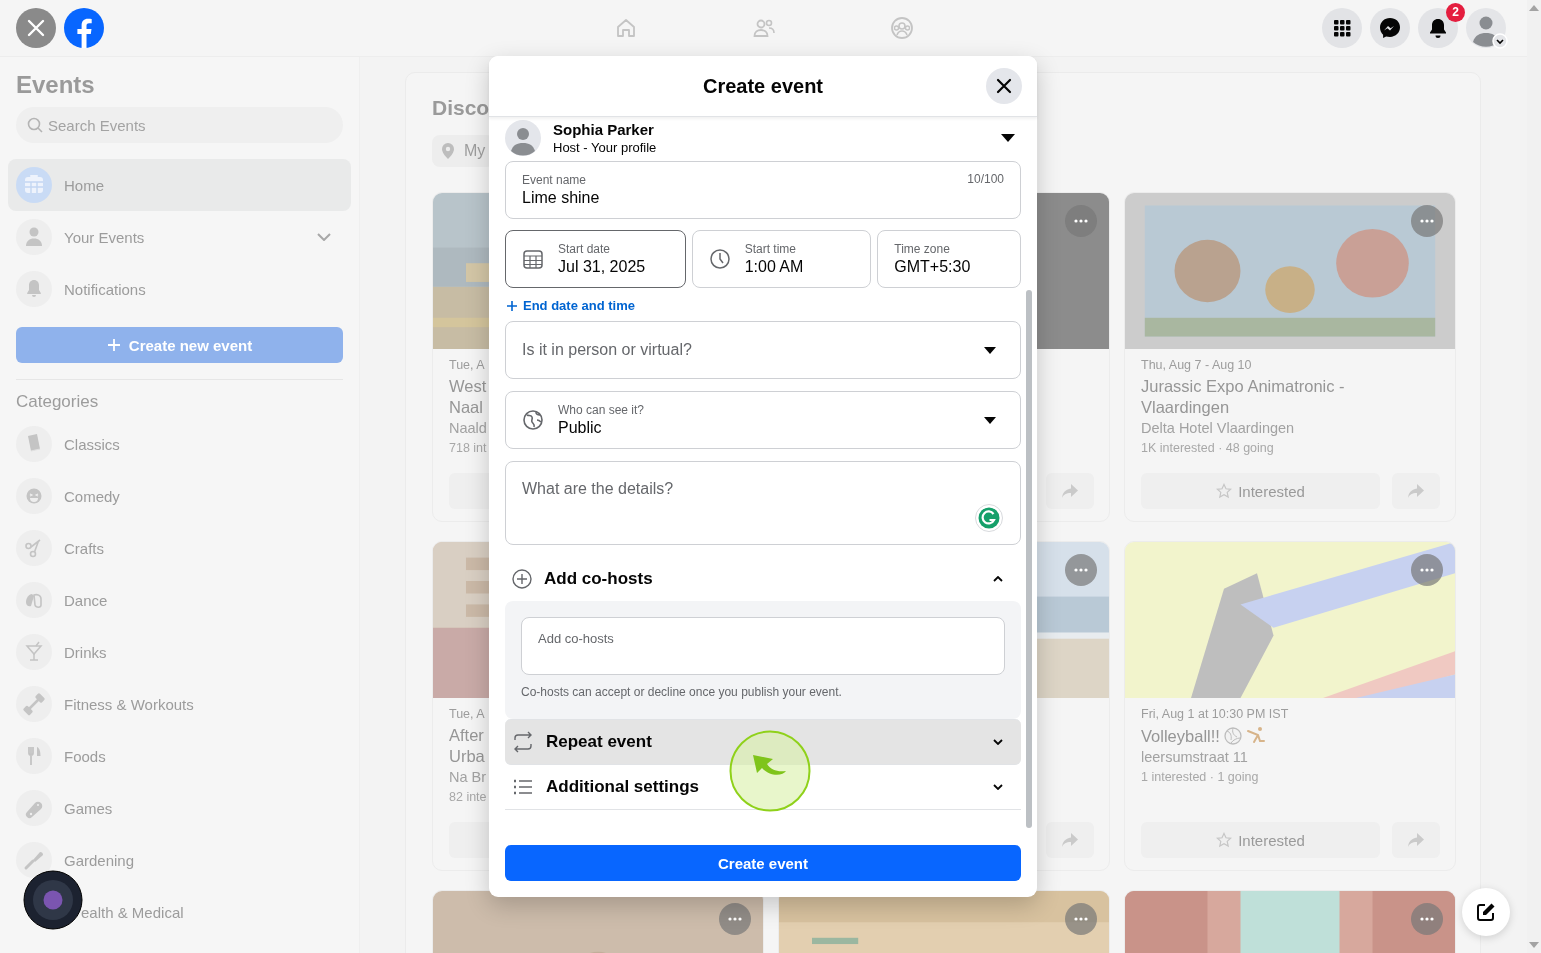 This screenshot has height=953, width=1541. What do you see at coordinates (523, 742) in the screenshot?
I see `repeat-icon` at bounding box center [523, 742].